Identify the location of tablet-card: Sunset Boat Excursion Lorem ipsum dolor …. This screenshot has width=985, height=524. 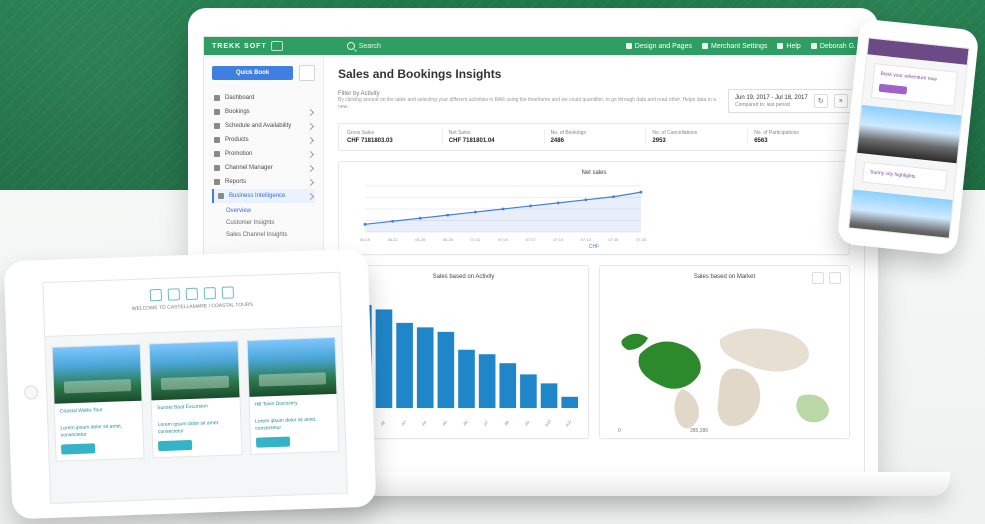
(195, 399).